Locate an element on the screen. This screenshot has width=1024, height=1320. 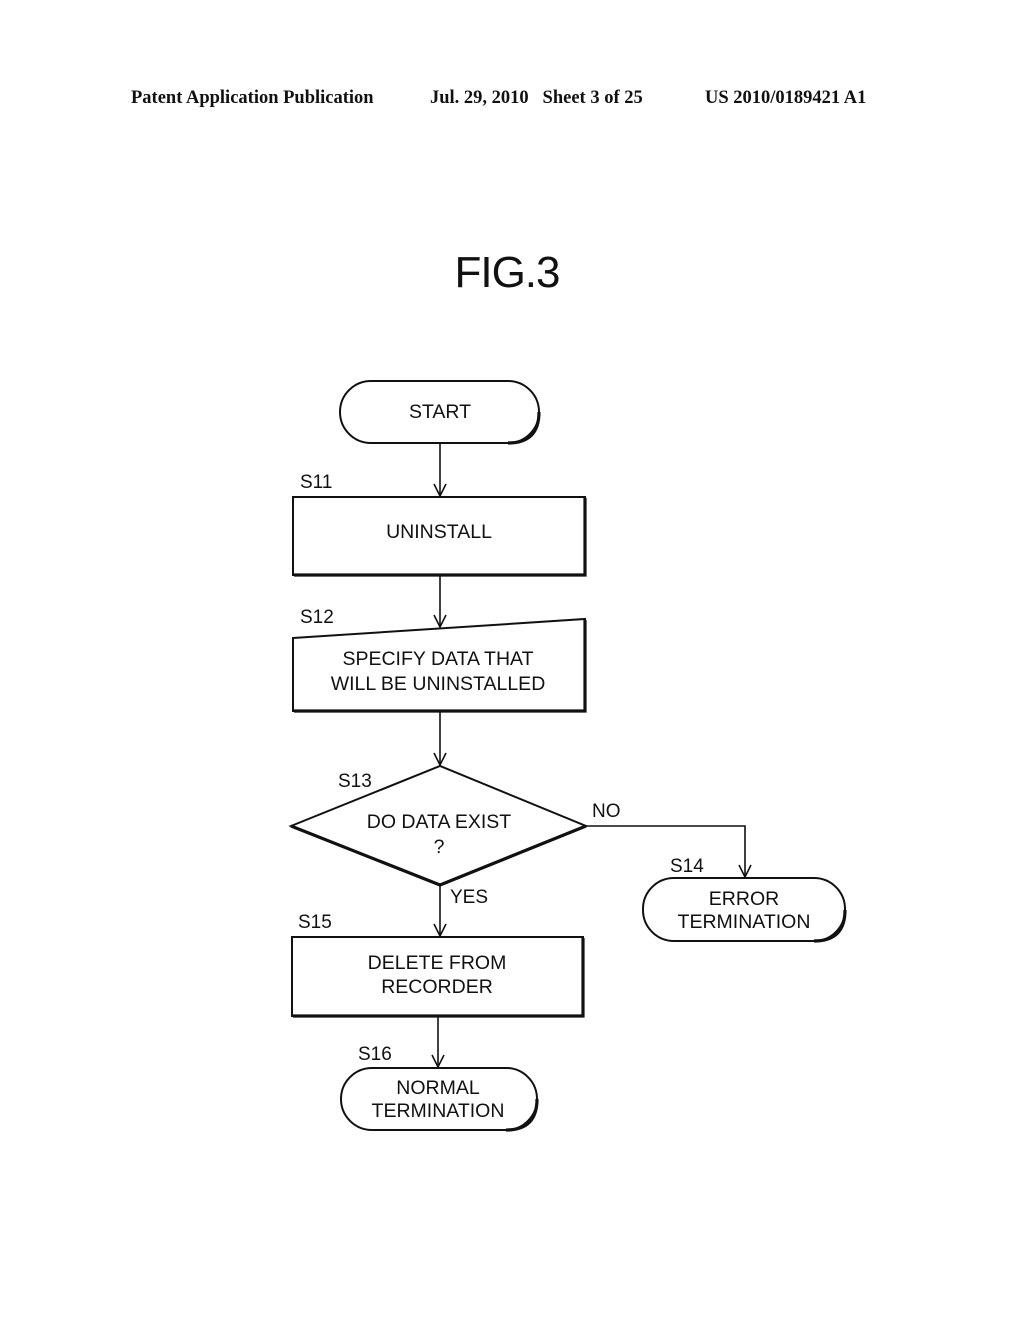
s12-text-line-1: SPECIFY DATA THAT is located at coordinates (437, 659).